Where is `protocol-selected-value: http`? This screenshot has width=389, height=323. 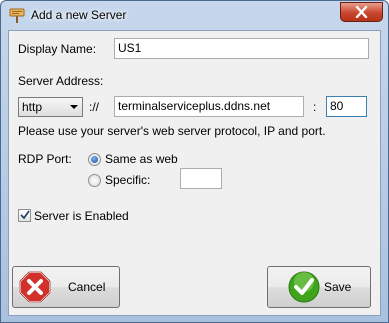 protocol-selected-value: http is located at coordinates (32, 107).